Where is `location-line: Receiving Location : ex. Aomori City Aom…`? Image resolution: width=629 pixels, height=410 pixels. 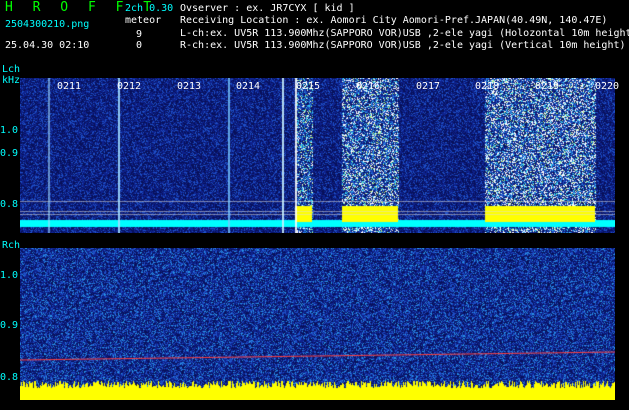 location-line: Receiving Location : ex. Aomori City Aom… is located at coordinates (394, 20).